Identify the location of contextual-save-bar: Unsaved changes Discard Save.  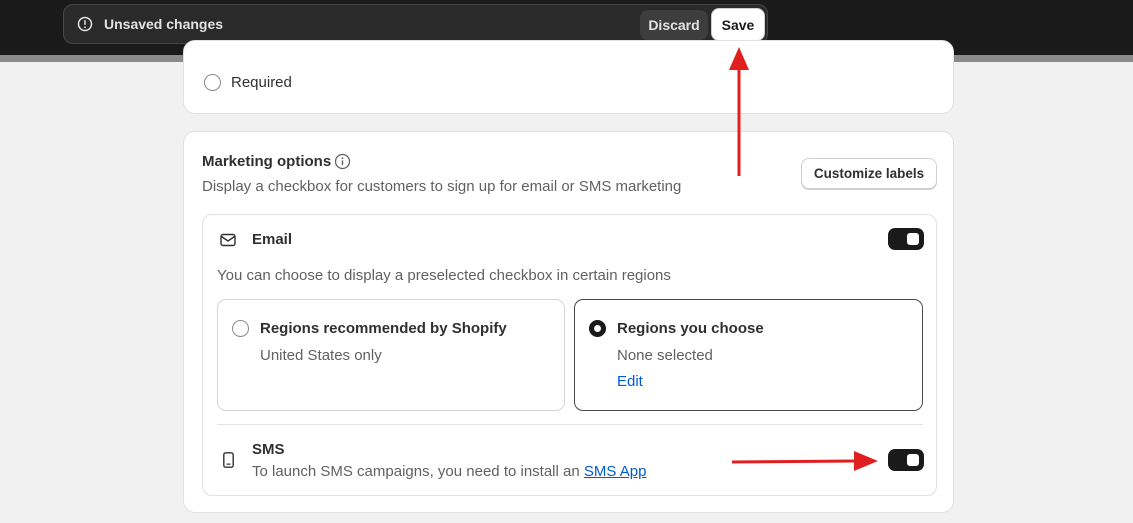
(415, 24).